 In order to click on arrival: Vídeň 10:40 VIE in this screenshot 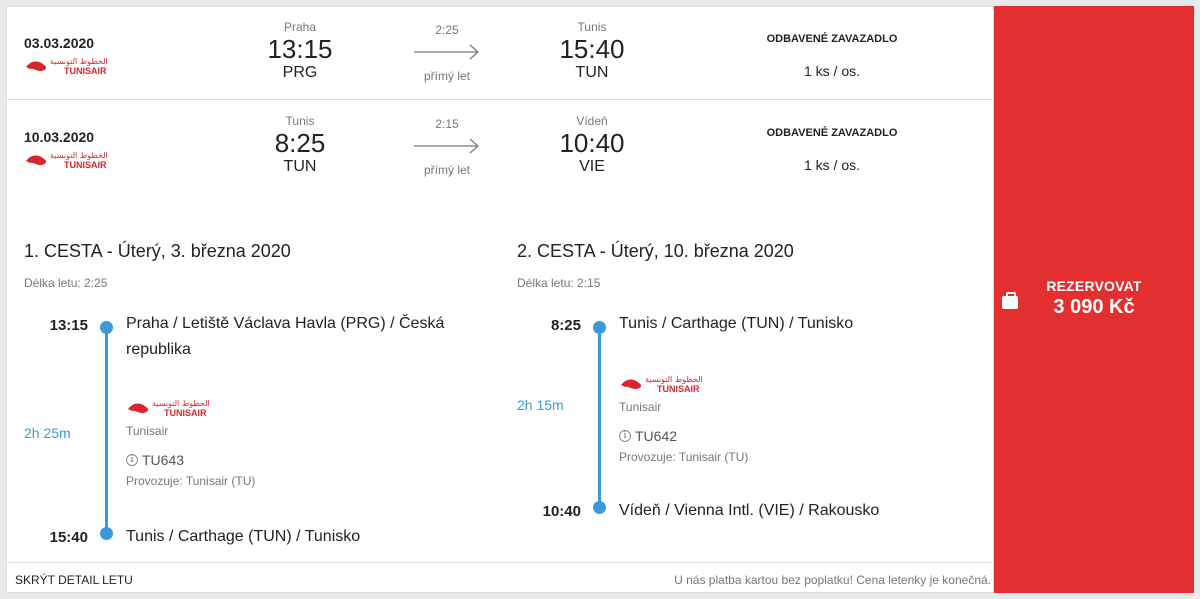, I will do `click(592, 145)`.